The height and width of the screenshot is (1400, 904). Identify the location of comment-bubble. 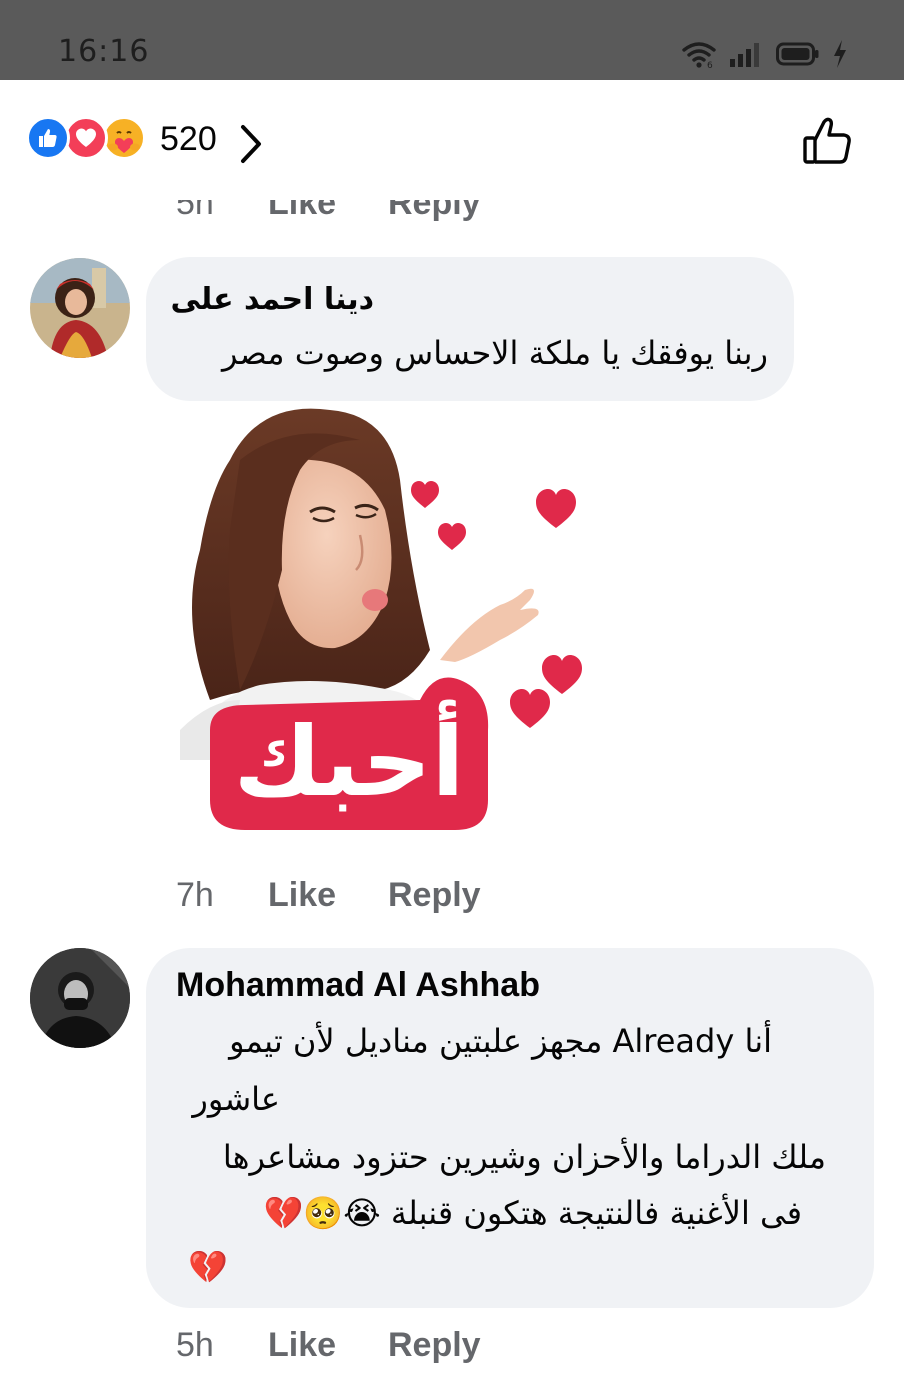
(470, 329).